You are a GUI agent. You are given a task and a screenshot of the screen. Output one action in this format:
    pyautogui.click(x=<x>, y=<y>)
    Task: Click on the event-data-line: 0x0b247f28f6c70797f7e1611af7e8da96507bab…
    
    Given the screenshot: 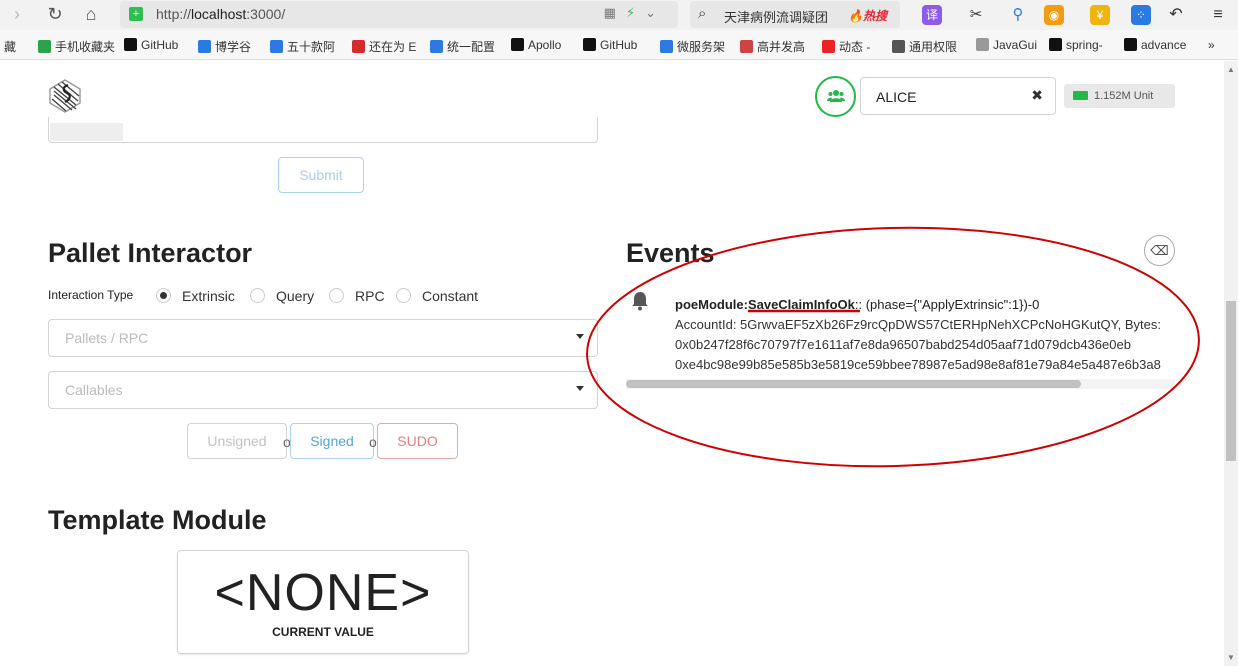 What is the action you would take?
    pyautogui.click(x=903, y=344)
    